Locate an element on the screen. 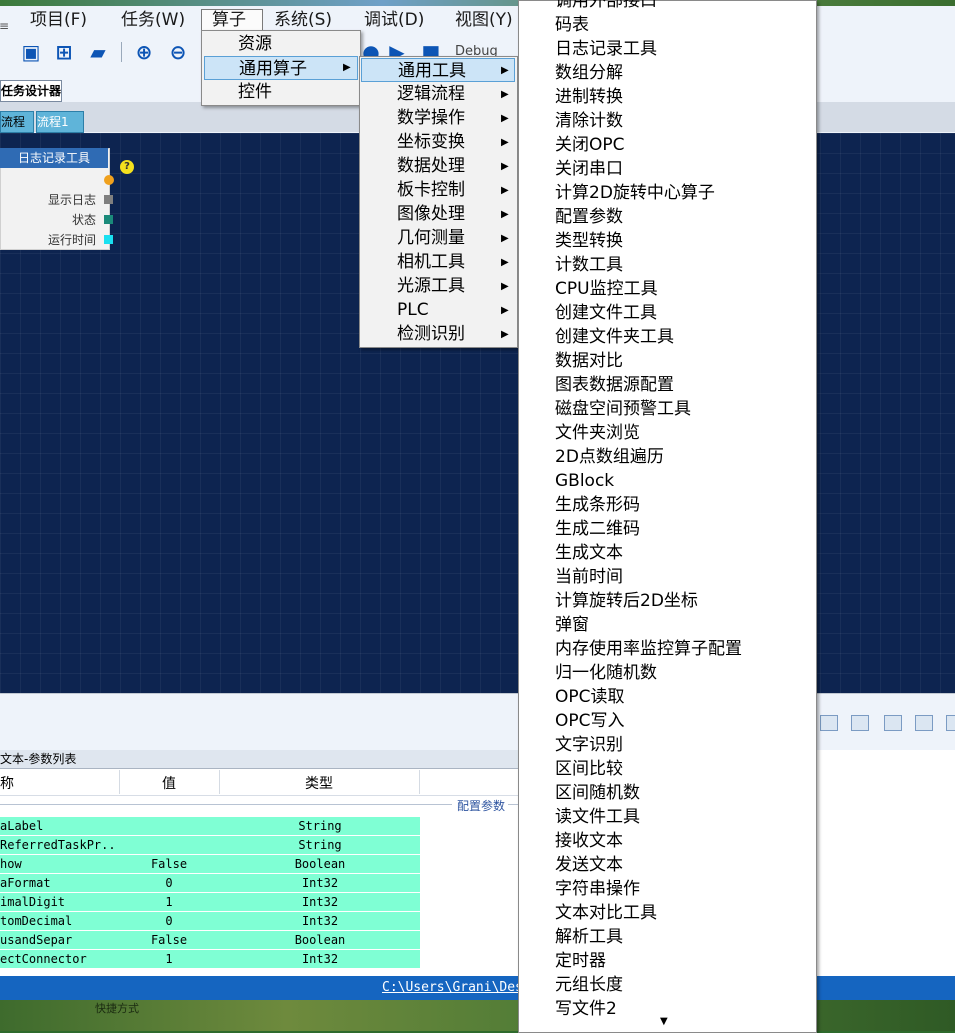 The width and height of the screenshot is (955, 1033). menu-item-board-control: 板卡控制 is located at coordinates (431, 190).